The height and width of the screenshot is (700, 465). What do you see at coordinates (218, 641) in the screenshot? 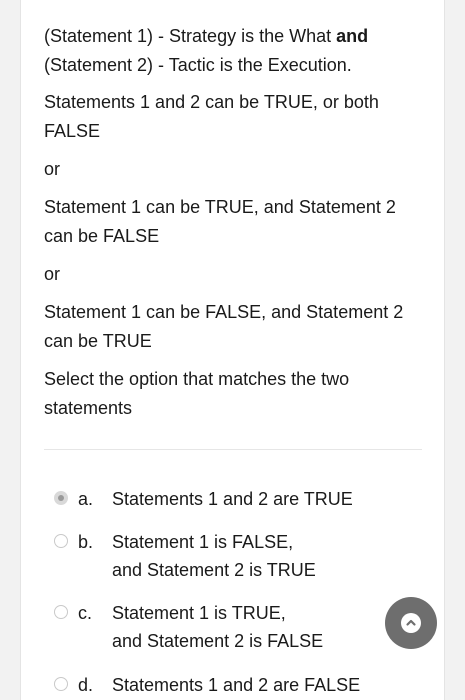
I see `option-c-line-2: and Statement 2 is FALSE` at bounding box center [218, 641].